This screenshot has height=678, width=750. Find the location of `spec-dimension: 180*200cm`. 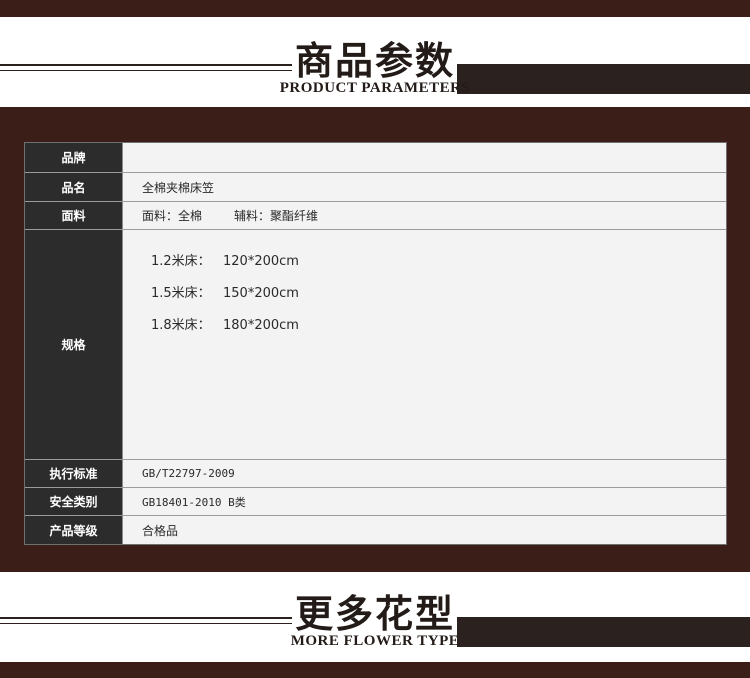

spec-dimension: 180*200cm is located at coordinates (261, 325).